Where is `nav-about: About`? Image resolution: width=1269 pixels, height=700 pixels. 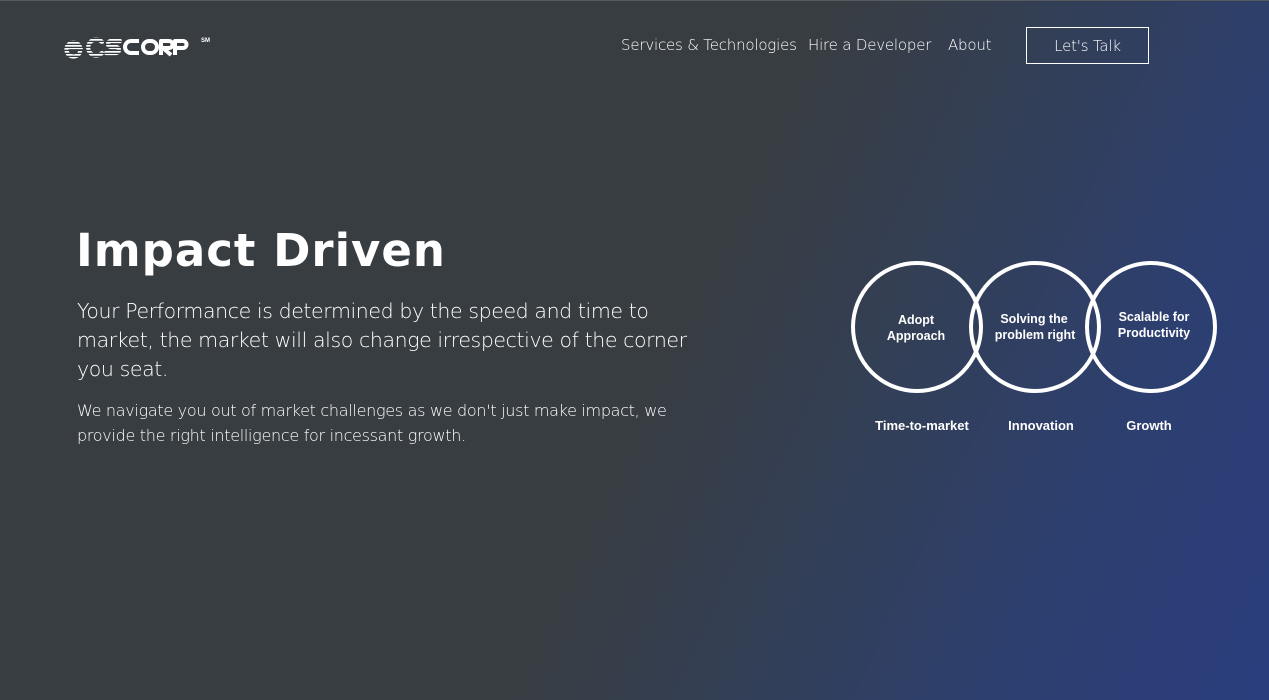 nav-about: About is located at coordinates (970, 45).